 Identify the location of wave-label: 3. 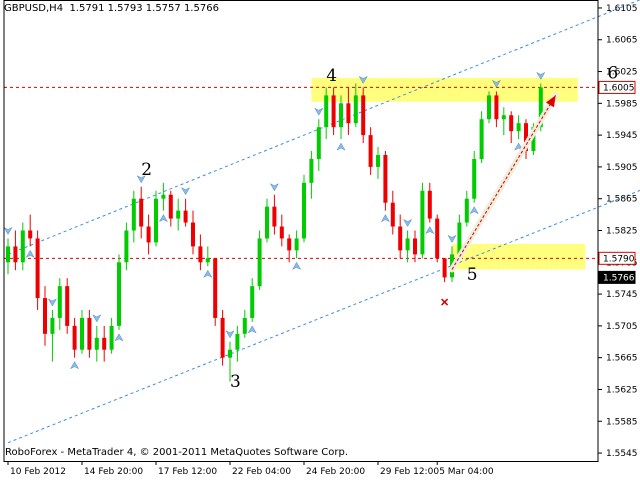
(235, 382).